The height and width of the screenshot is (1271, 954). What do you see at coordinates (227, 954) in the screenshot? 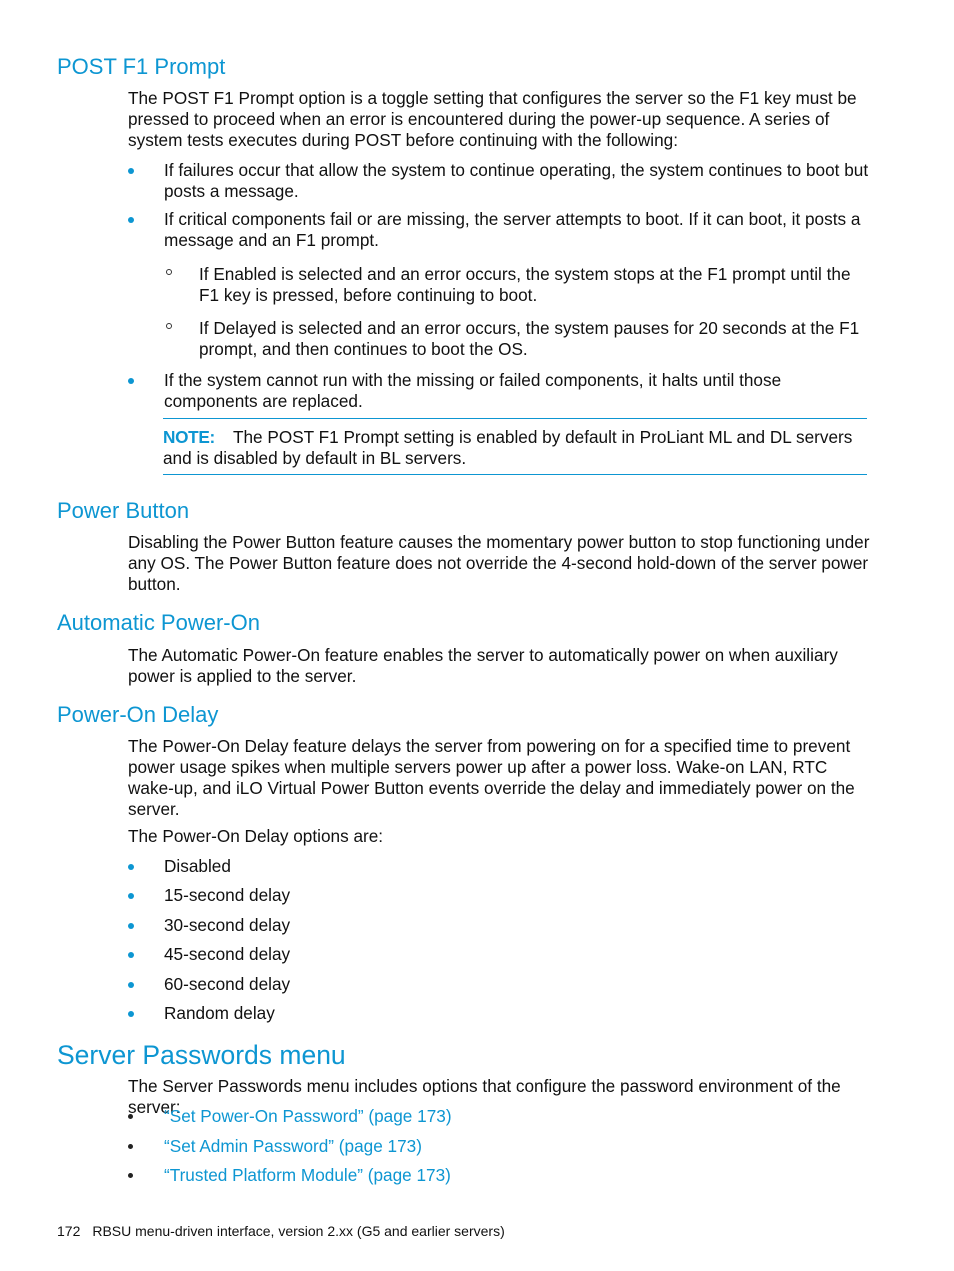
I see `list-item-text: 45-second delay` at bounding box center [227, 954].